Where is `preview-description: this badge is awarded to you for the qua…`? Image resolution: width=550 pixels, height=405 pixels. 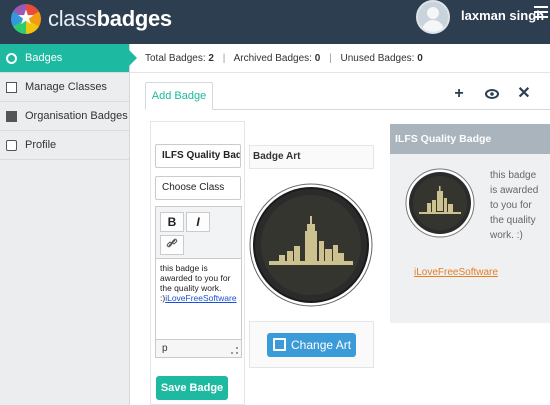 preview-description: this badge is awarded to you for the qua… is located at coordinates (475, 223).